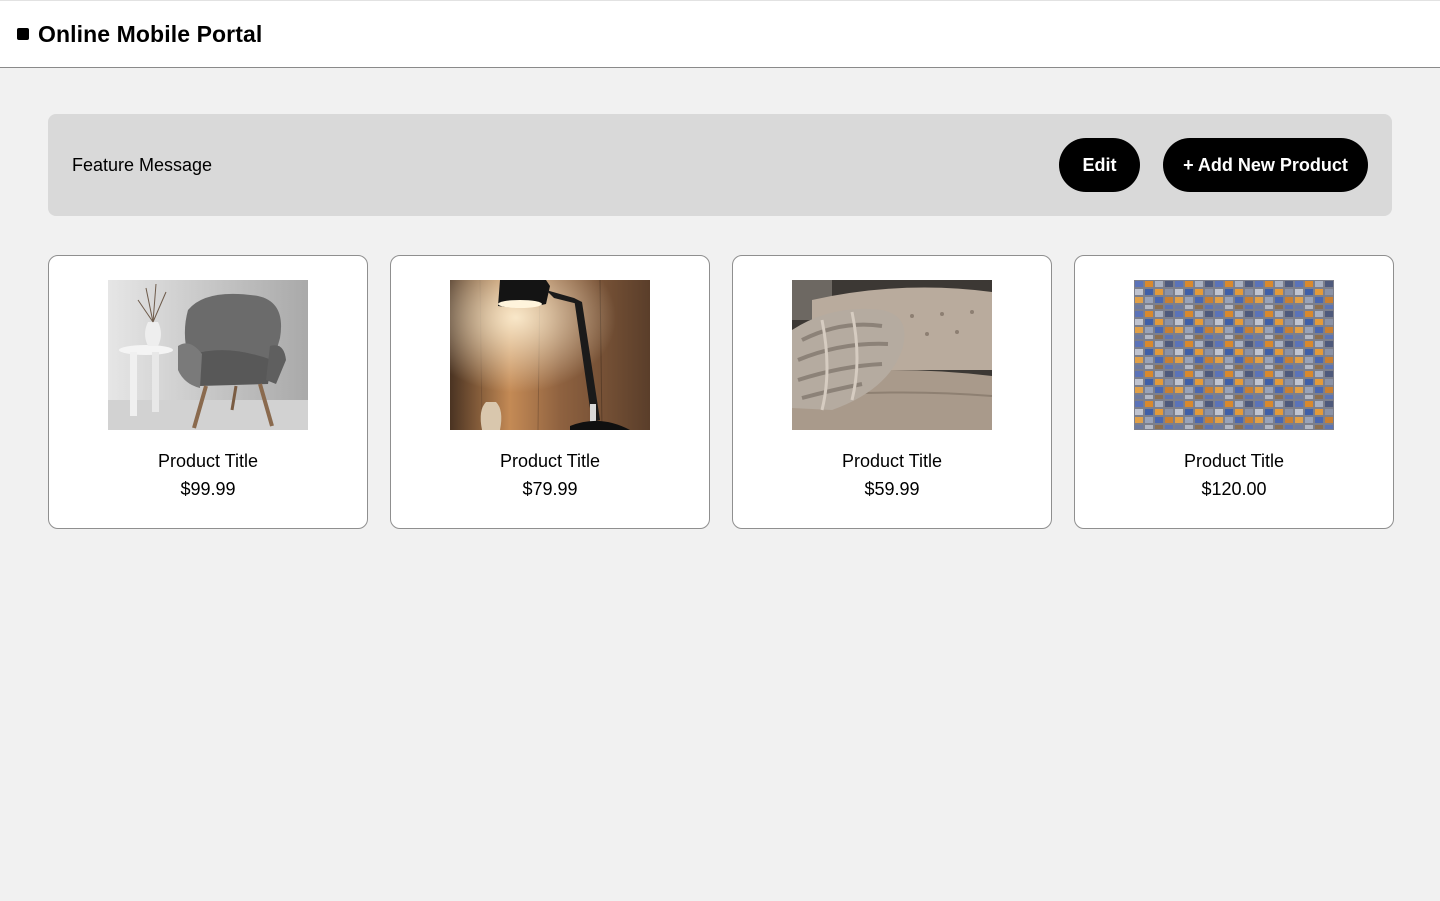  What do you see at coordinates (1234, 355) in the screenshot?
I see `mosaic-tile-image` at bounding box center [1234, 355].